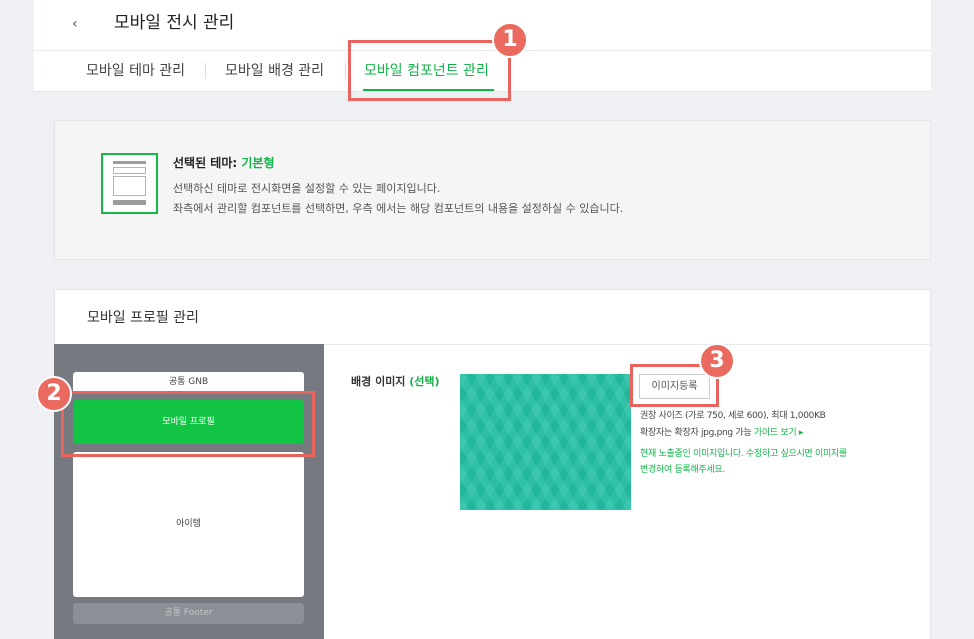 The width and height of the screenshot is (974, 639). What do you see at coordinates (510, 40) in the screenshot?
I see `callout-badge-1: 1` at bounding box center [510, 40].